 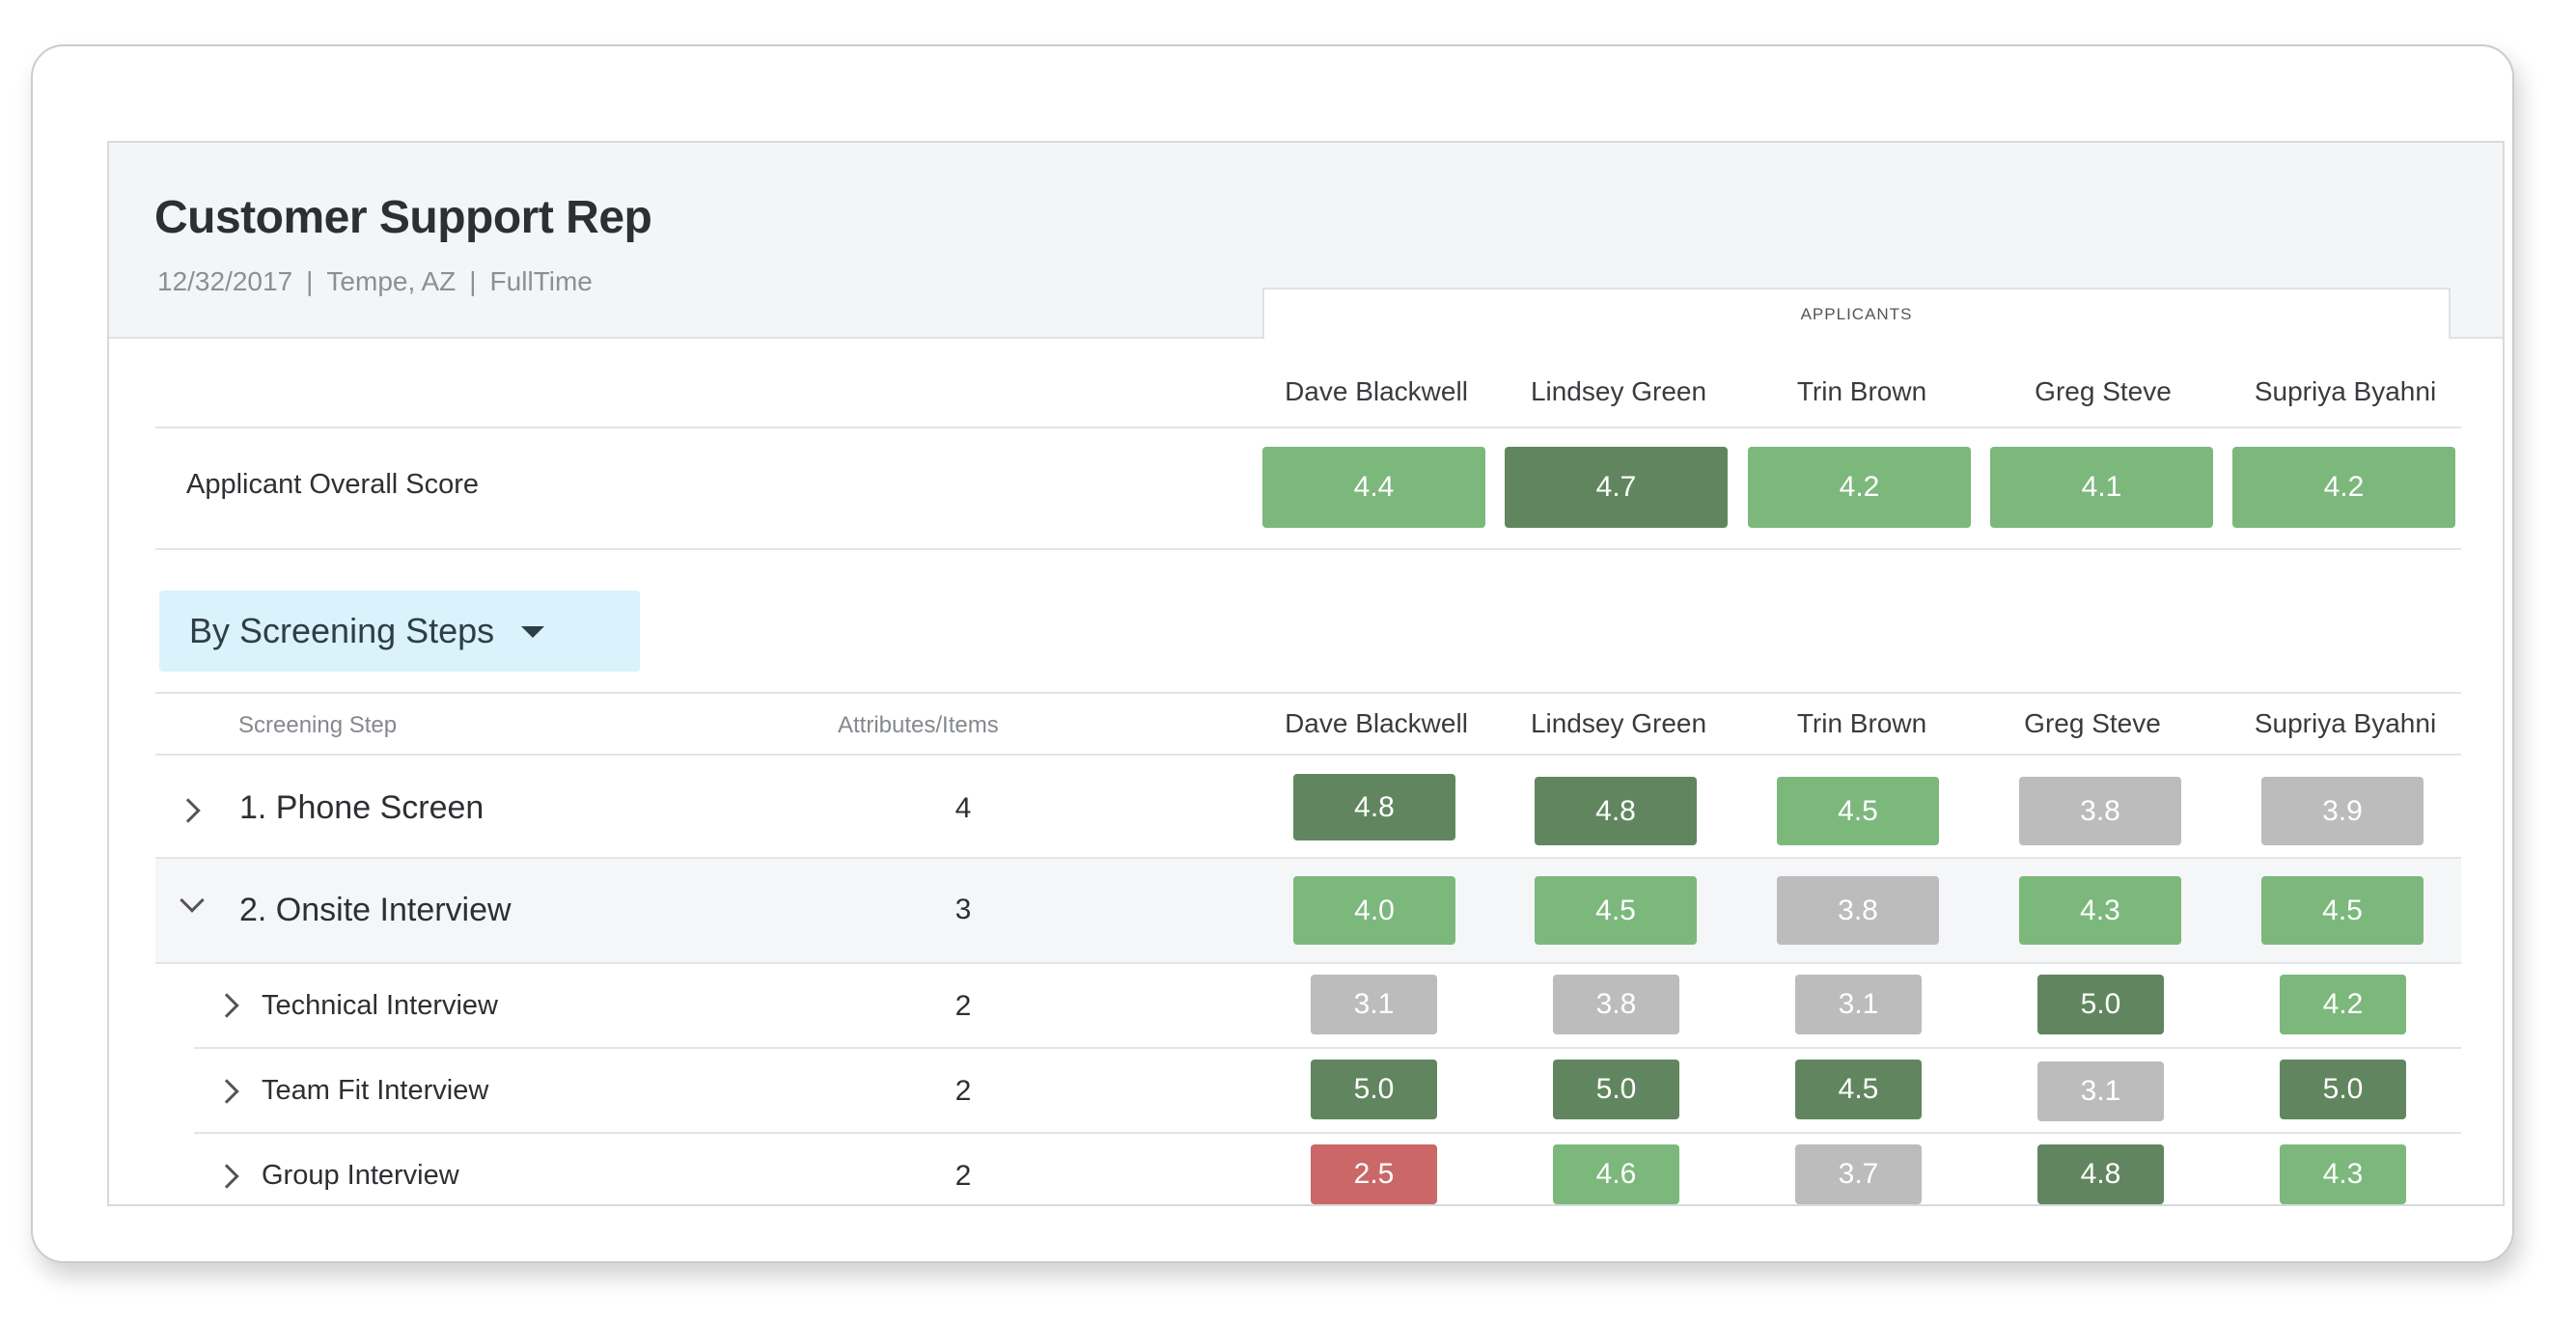 I want to click on substep-label: Technical Interview, so click(x=380, y=1005).